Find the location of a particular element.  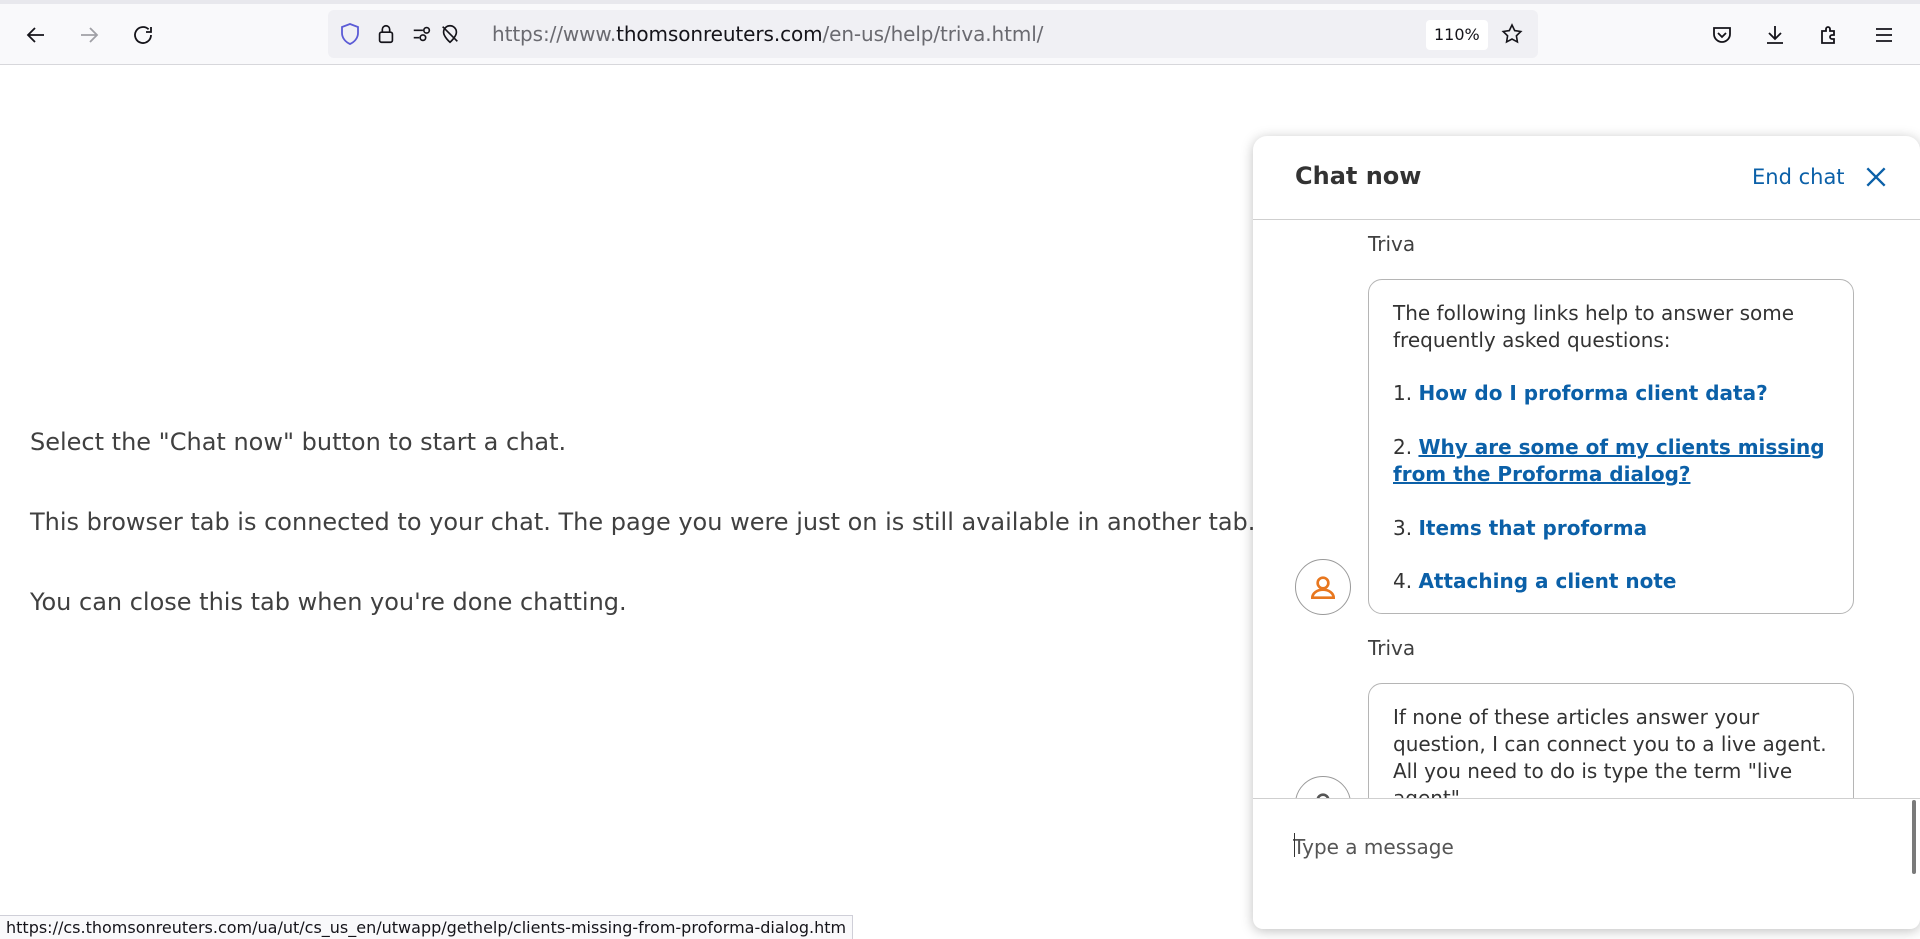

downloads-button is located at coordinates (1775, 35).